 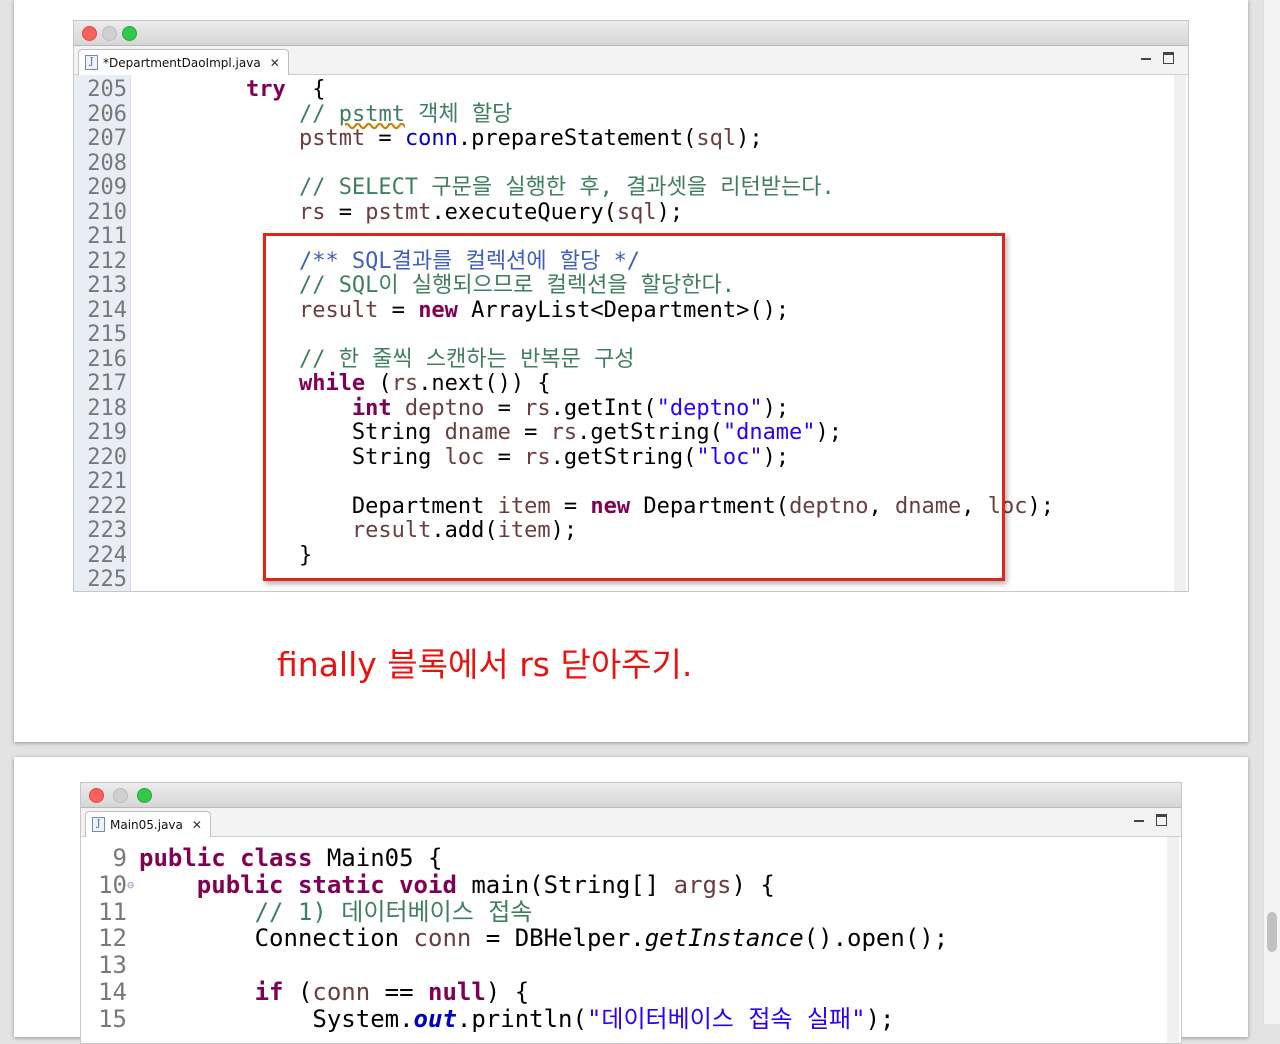 What do you see at coordinates (577, 138) in the screenshot?
I see `code-token: .prepareStatement(` at bounding box center [577, 138].